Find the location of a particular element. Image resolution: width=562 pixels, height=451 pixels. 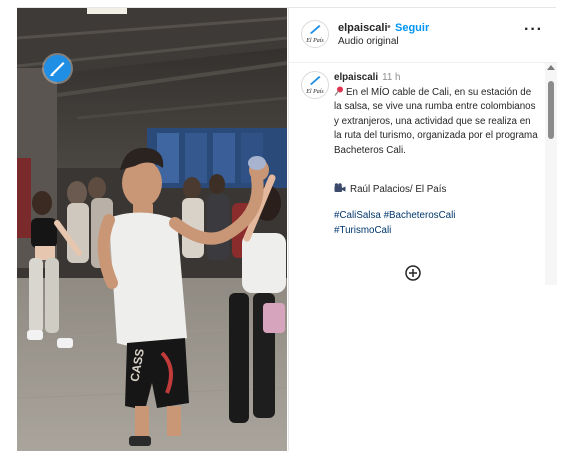

credit-text: Raúl Palacios/ El País is located at coordinates (398, 189).